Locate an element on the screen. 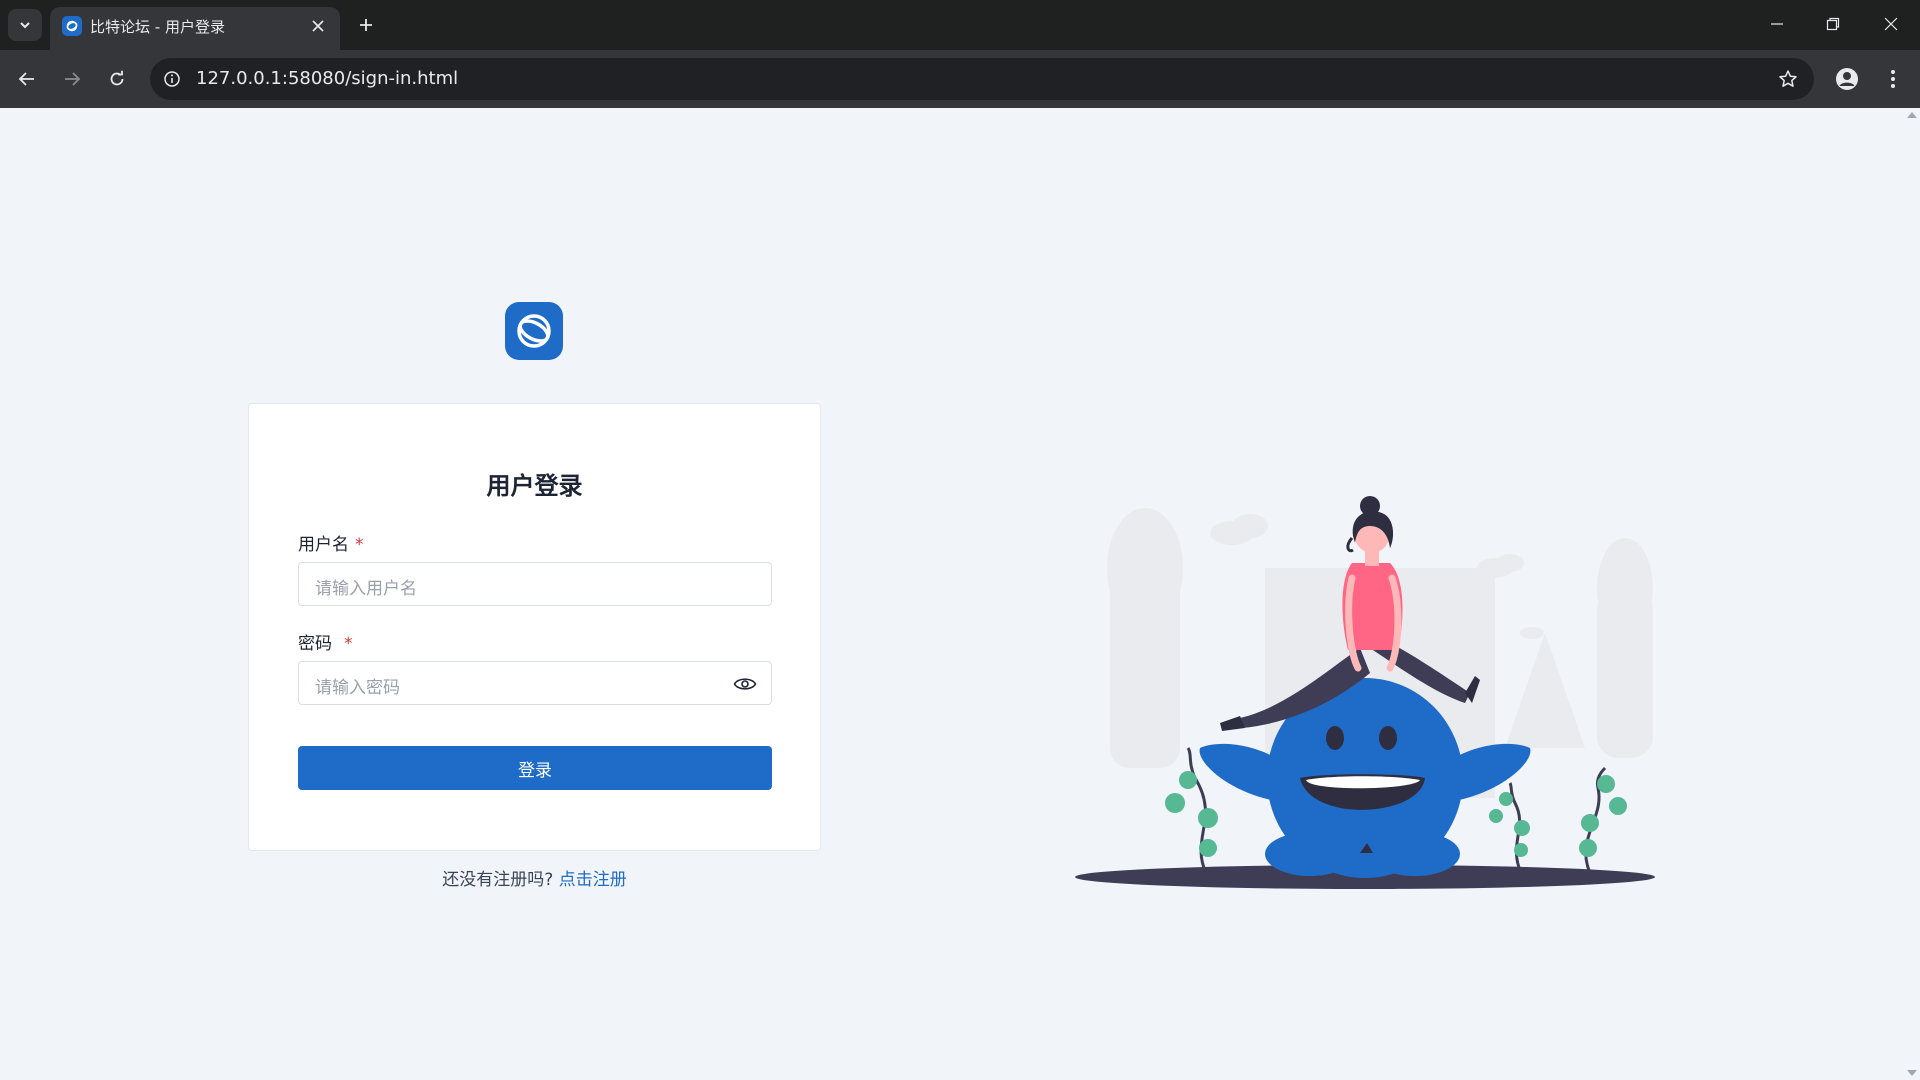 The height and width of the screenshot is (1080, 1920). new-tab-button is located at coordinates (366, 25).